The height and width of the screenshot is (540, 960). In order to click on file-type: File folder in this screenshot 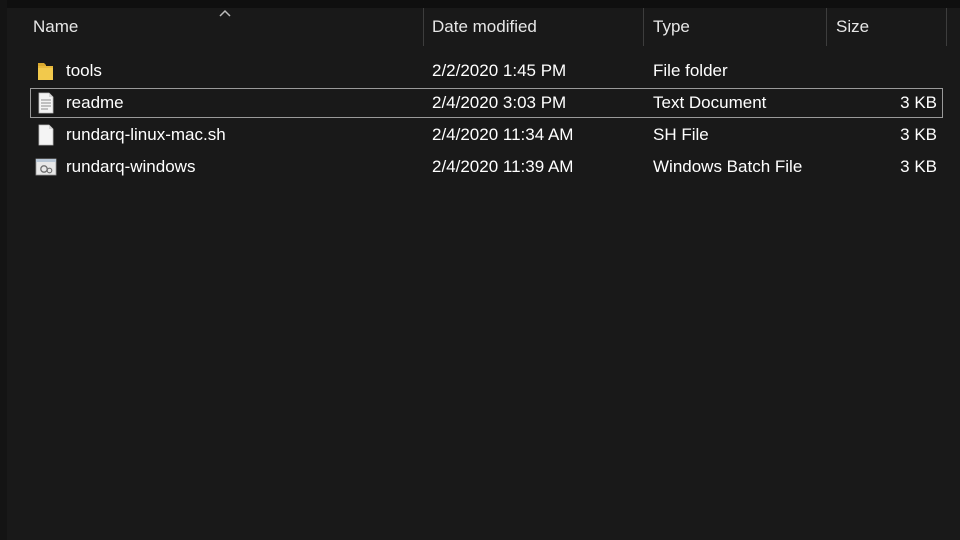, I will do `click(690, 70)`.